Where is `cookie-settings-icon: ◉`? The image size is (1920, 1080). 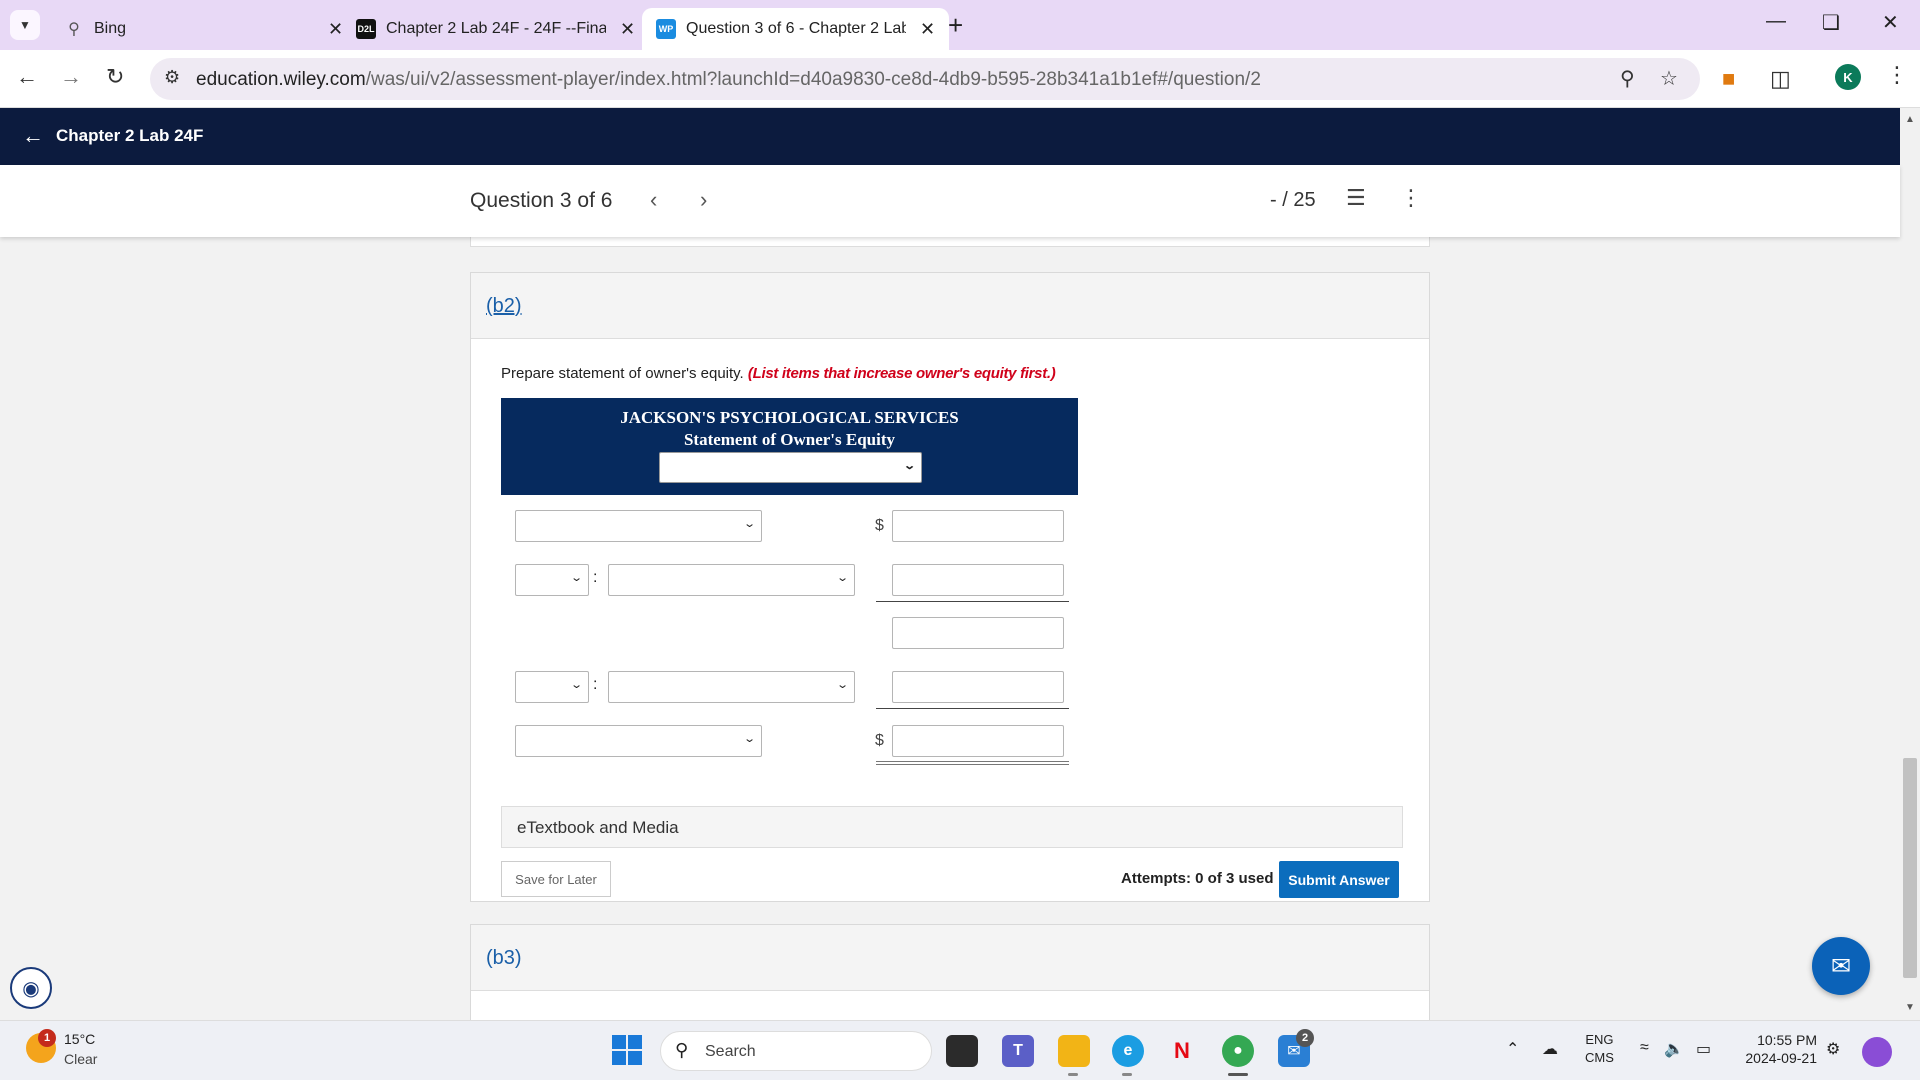
cookie-settings-icon: ◉ is located at coordinates (31, 988).